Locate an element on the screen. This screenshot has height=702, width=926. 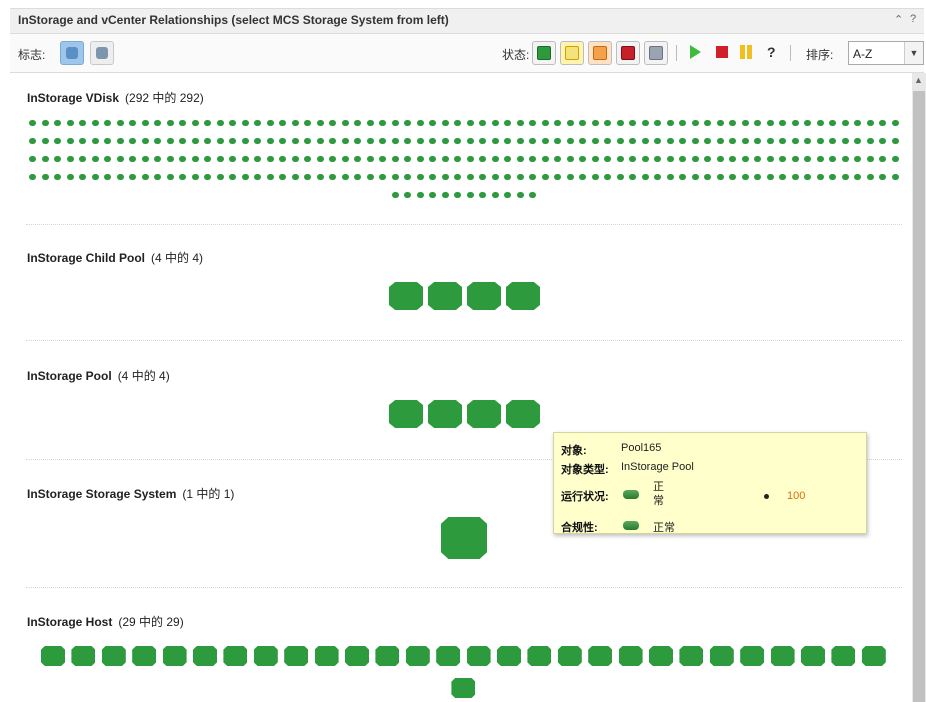
pool-node is located at coordinates (406, 414).